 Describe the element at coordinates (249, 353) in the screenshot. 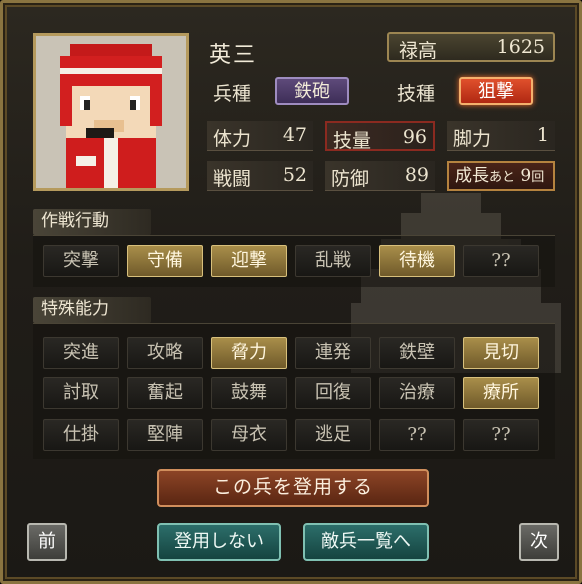

I see `ability-button: 脅力` at that location.